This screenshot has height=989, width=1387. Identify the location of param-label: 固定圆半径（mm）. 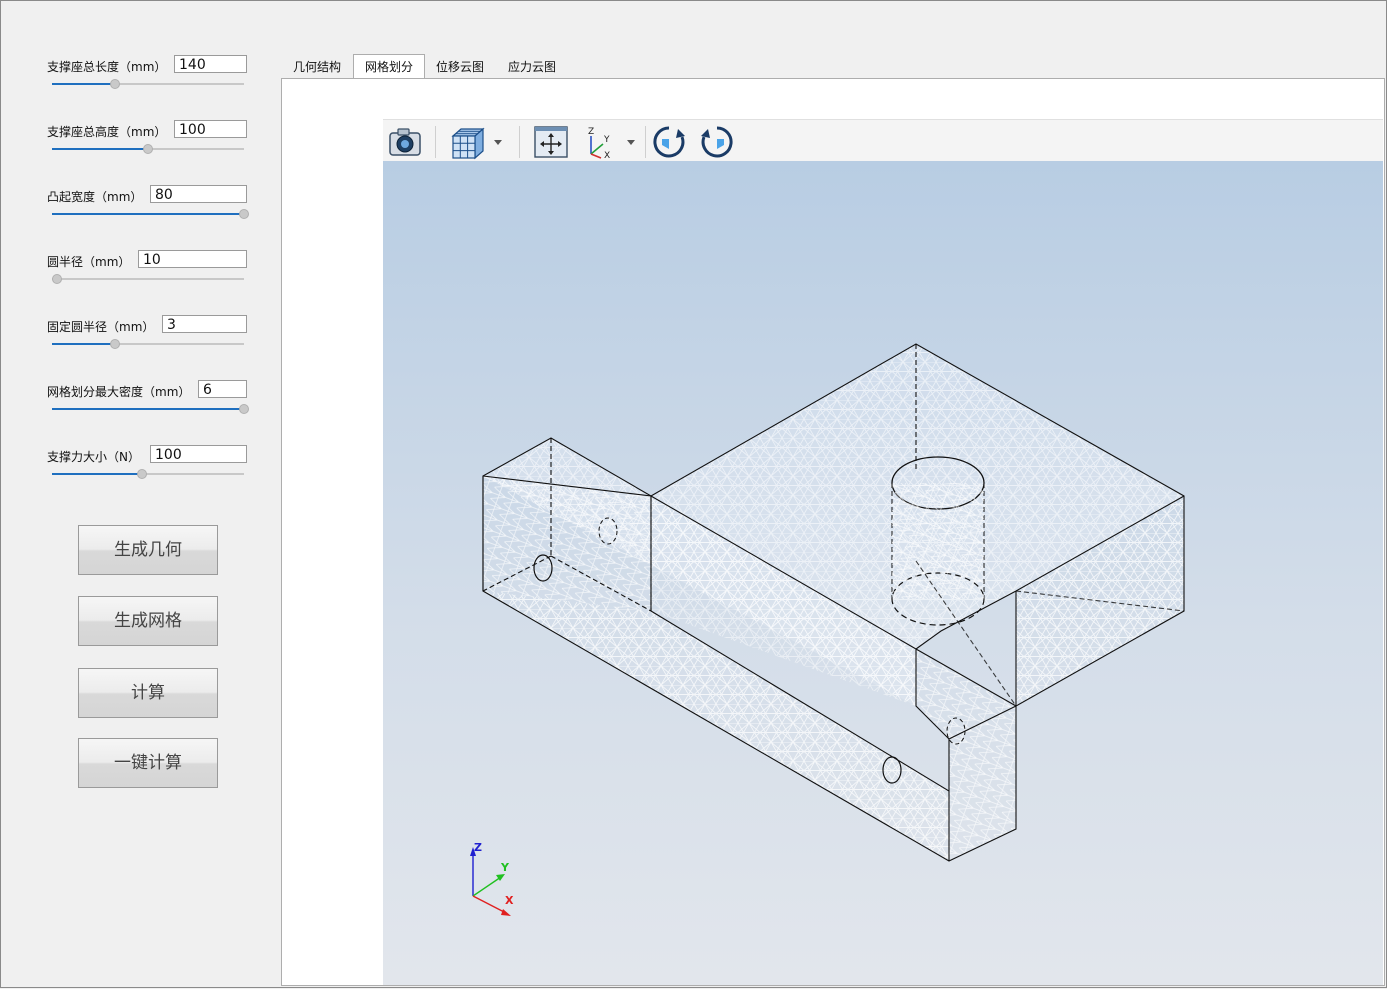
(101, 327).